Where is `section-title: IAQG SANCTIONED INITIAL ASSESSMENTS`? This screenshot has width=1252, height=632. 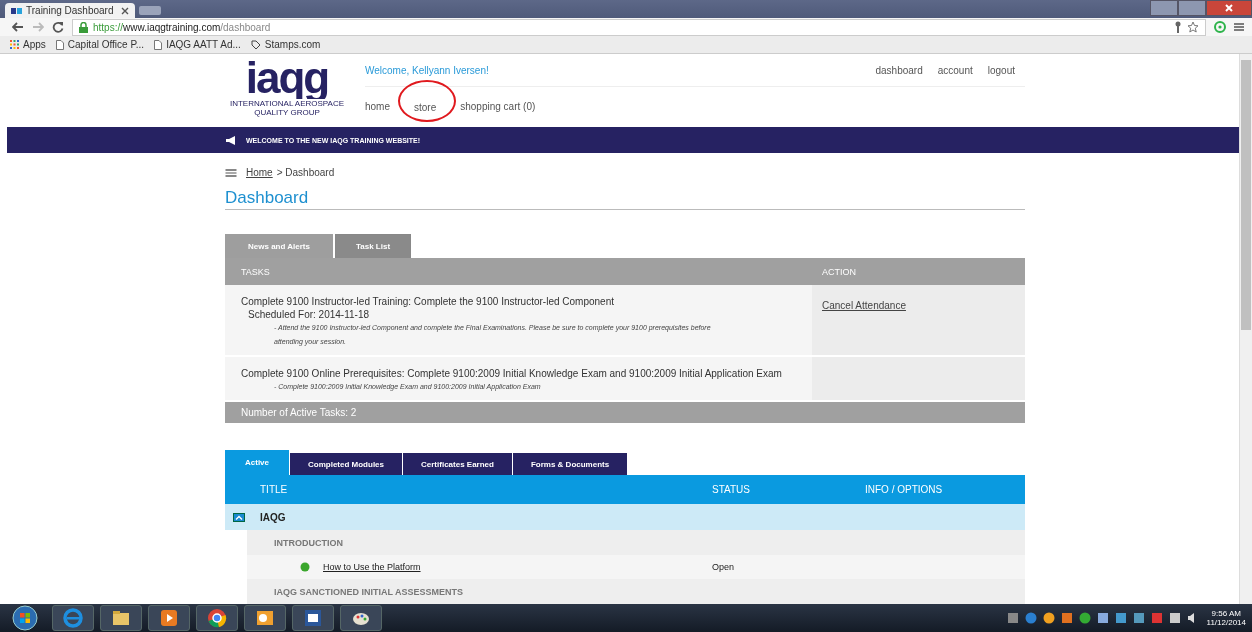
section-title: IAQG SANCTIONED INITIAL ASSESSMENTS is located at coordinates (369, 591).